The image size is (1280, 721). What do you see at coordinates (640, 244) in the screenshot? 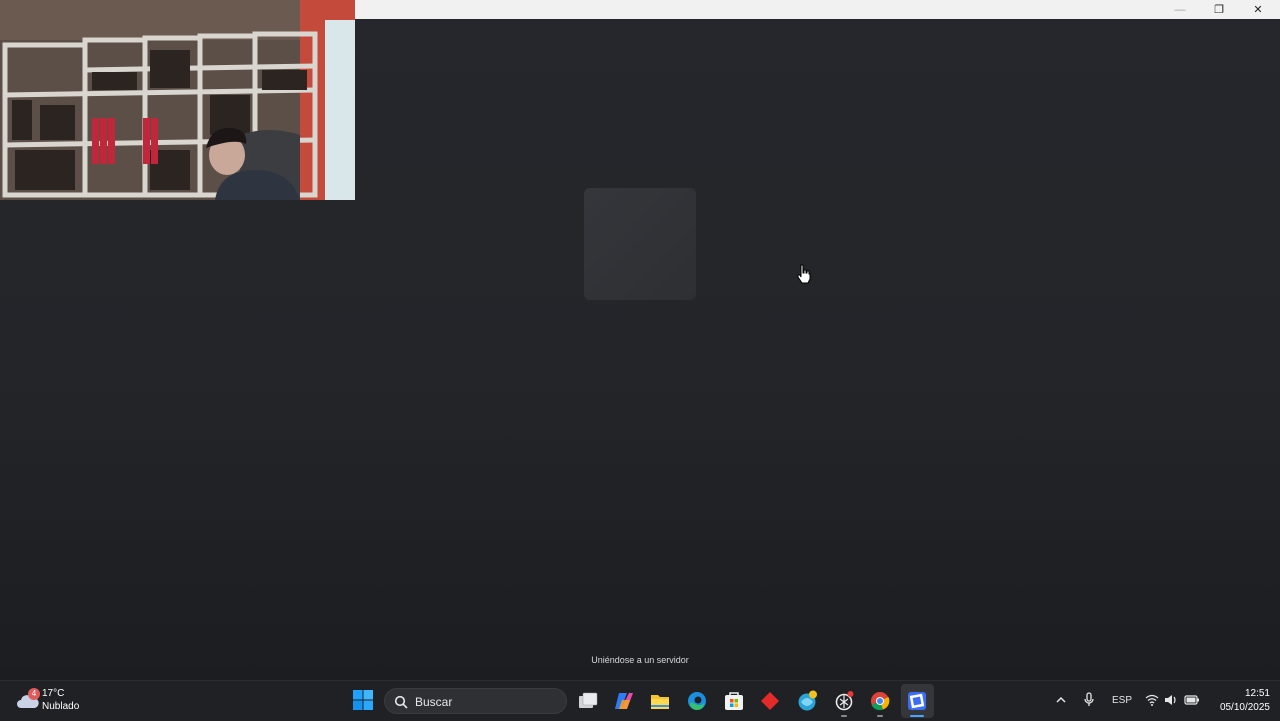
I see `game-thumbnail-placeholder` at bounding box center [640, 244].